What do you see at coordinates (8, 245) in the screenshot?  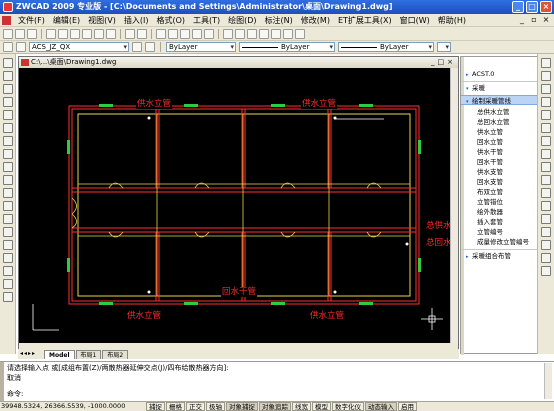 I see `hatch-draw-icon` at bounding box center [8, 245].